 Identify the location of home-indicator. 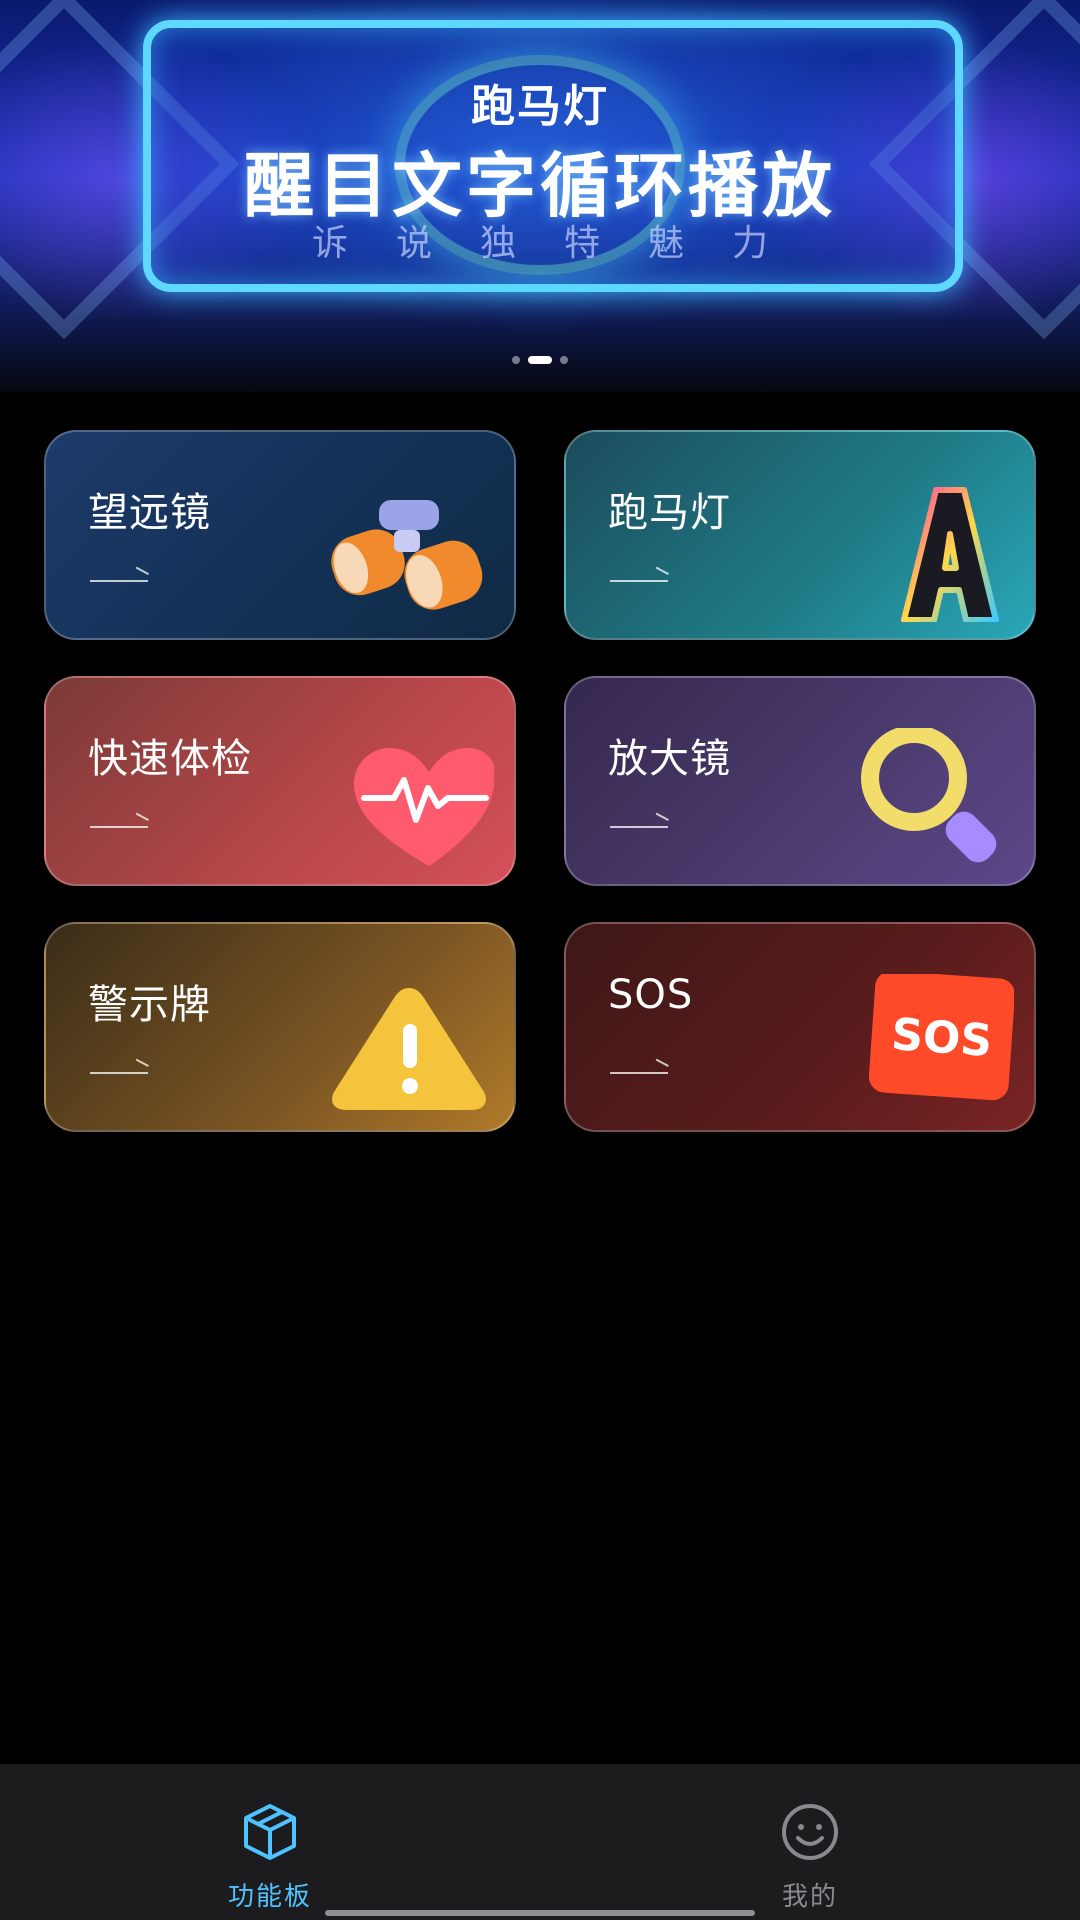
(540, 1913).